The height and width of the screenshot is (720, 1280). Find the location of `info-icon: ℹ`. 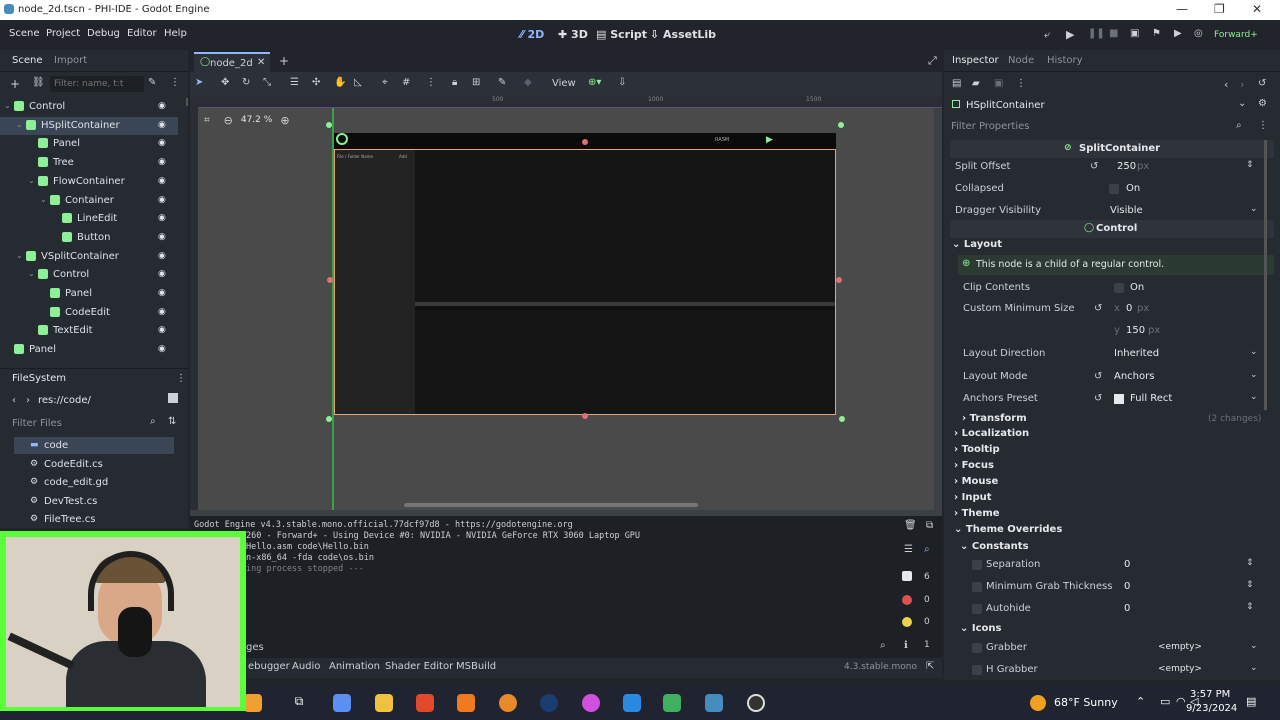

info-icon: ℹ is located at coordinates (906, 645).